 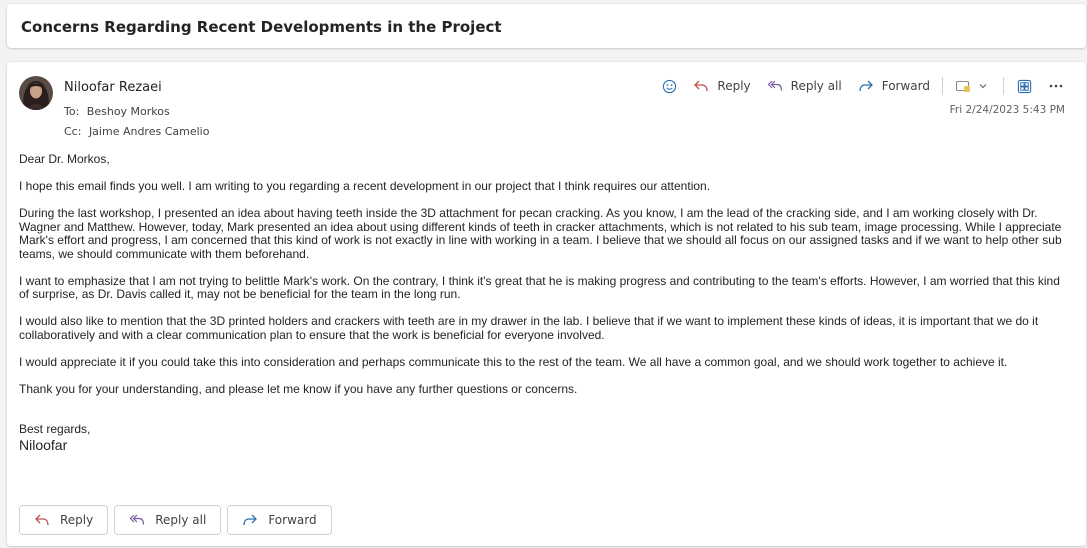 What do you see at coordinates (73, 131) in the screenshot?
I see `cc-label: Cc:` at bounding box center [73, 131].